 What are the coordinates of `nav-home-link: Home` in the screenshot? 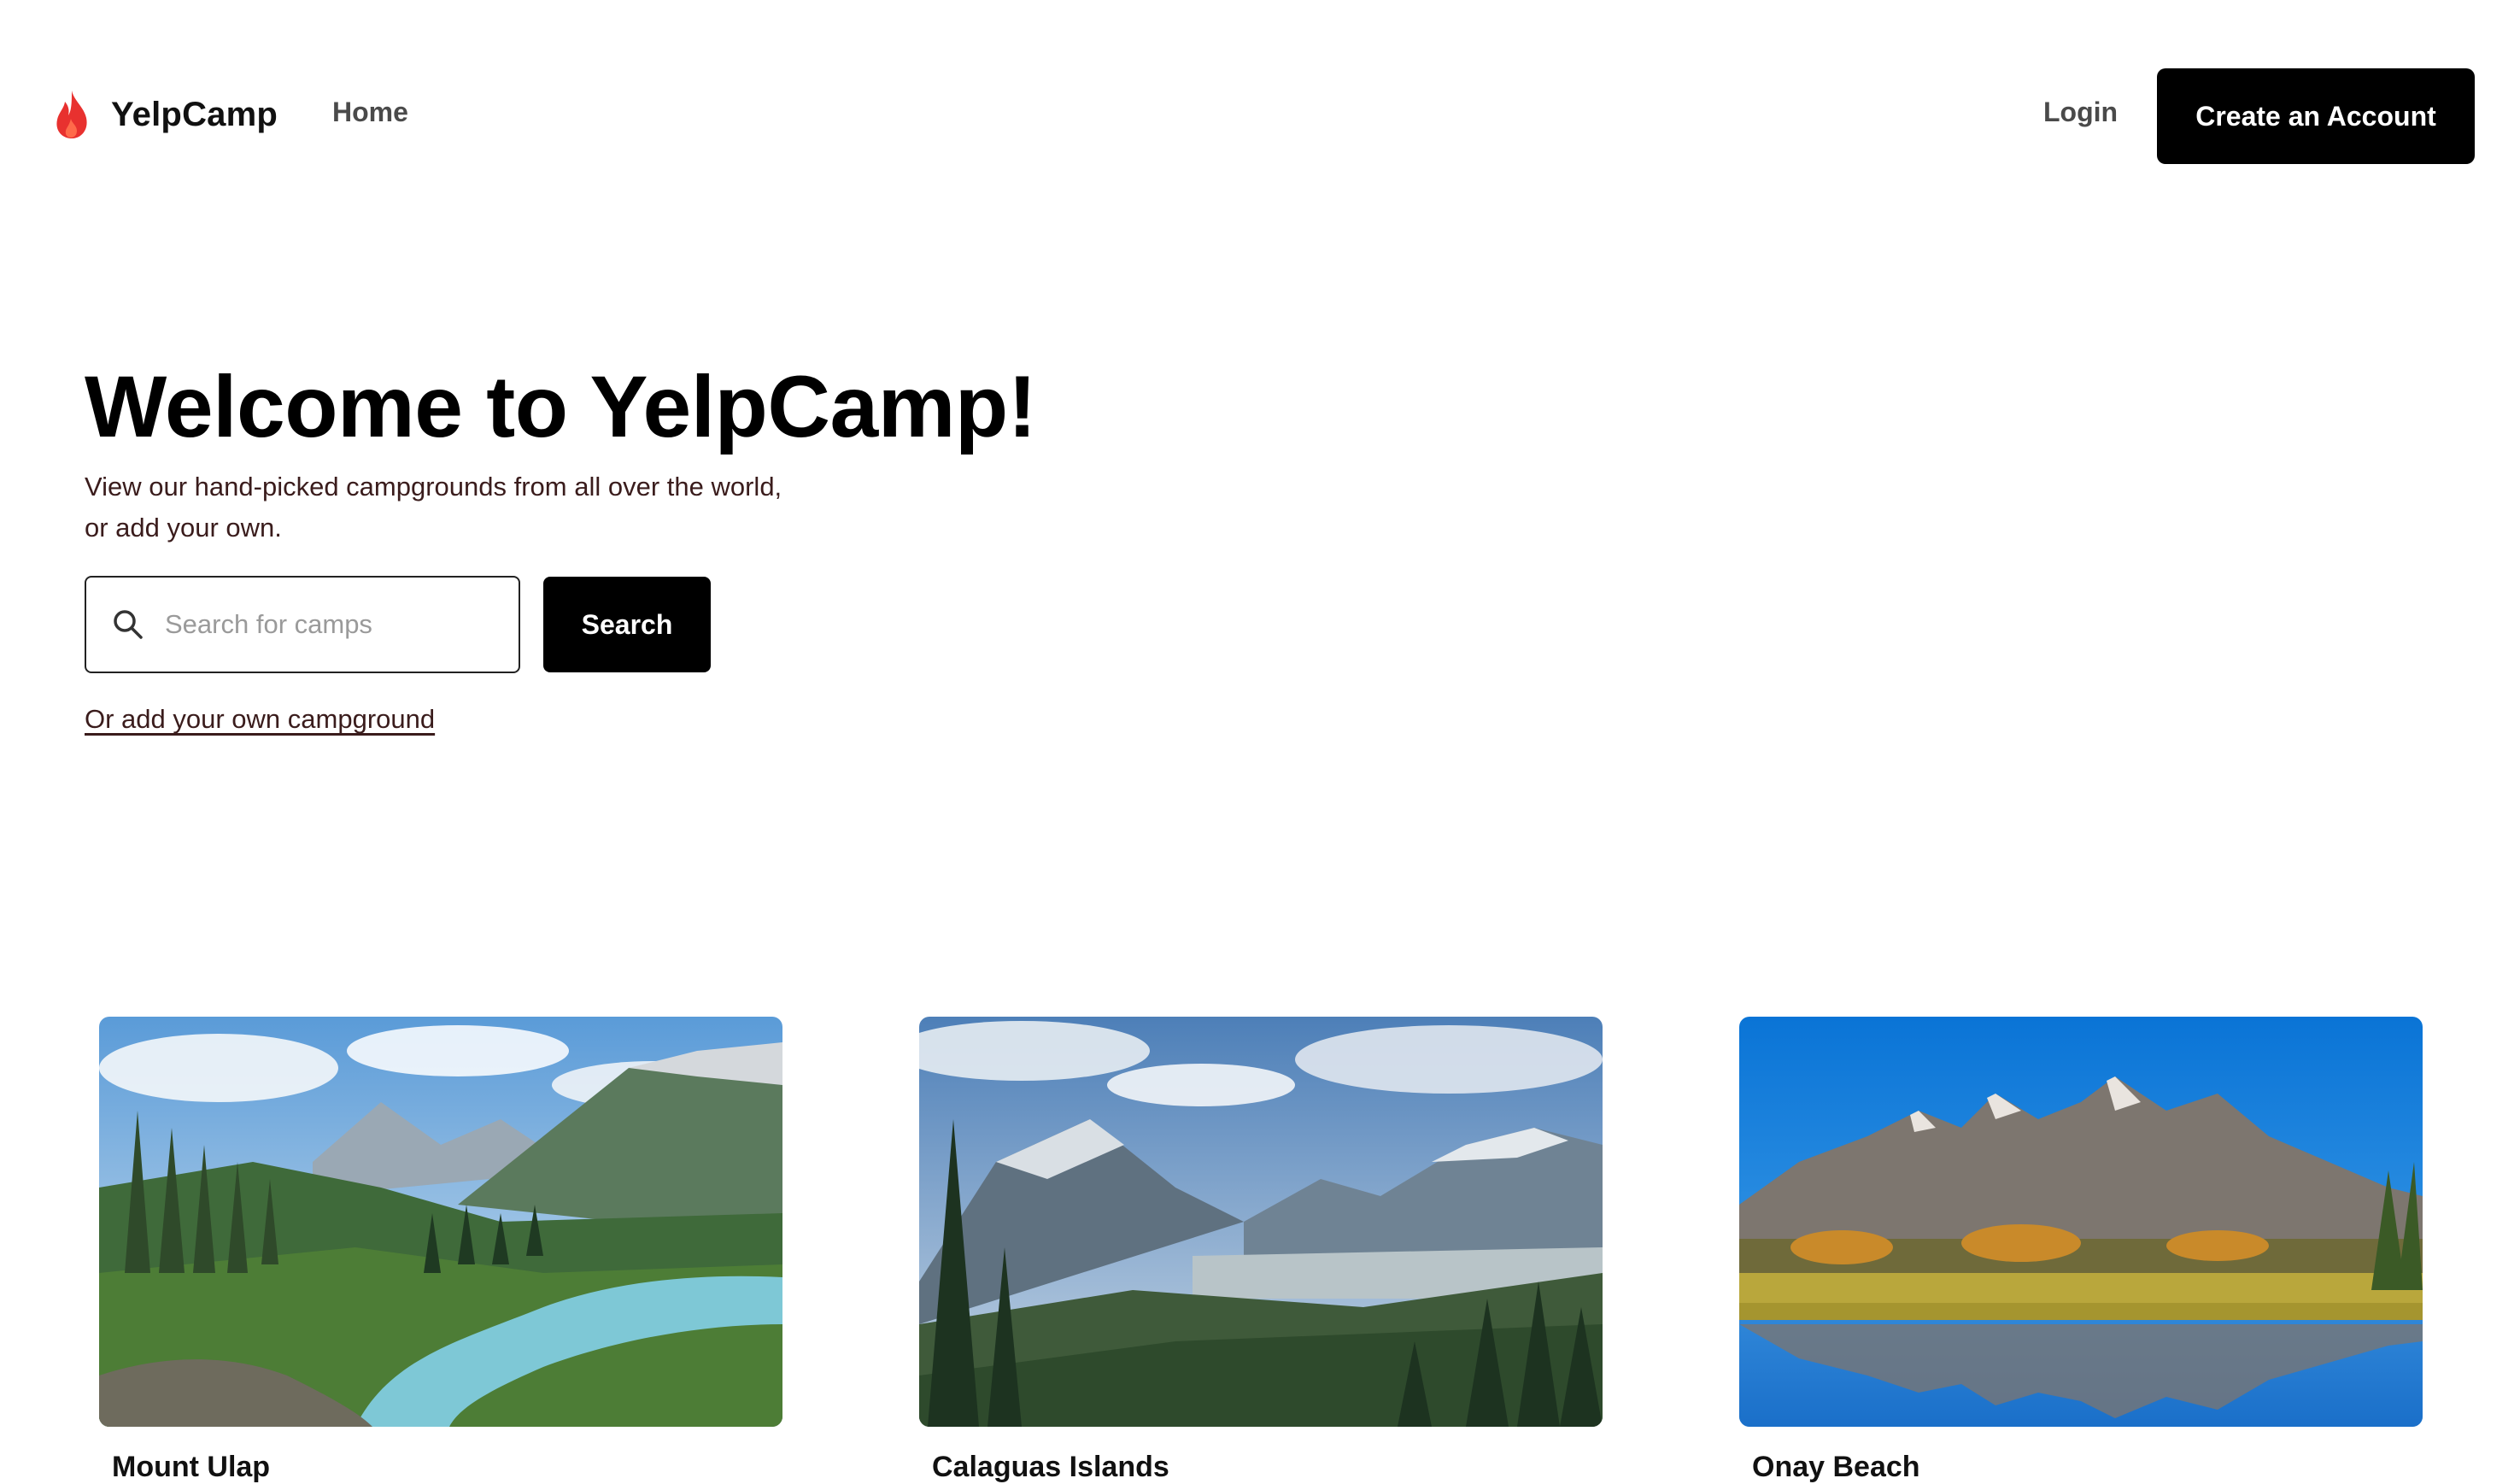 It's located at (370, 112).